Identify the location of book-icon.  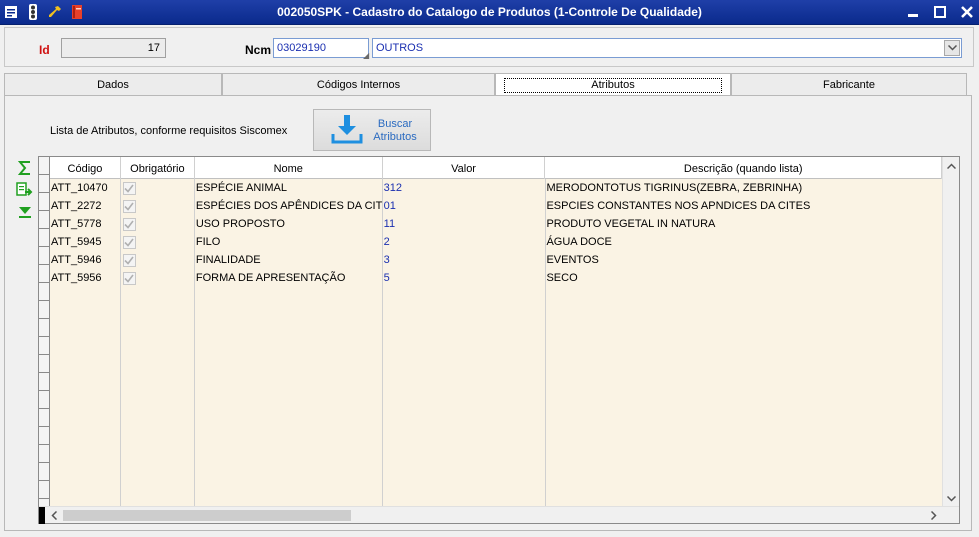
(77, 12).